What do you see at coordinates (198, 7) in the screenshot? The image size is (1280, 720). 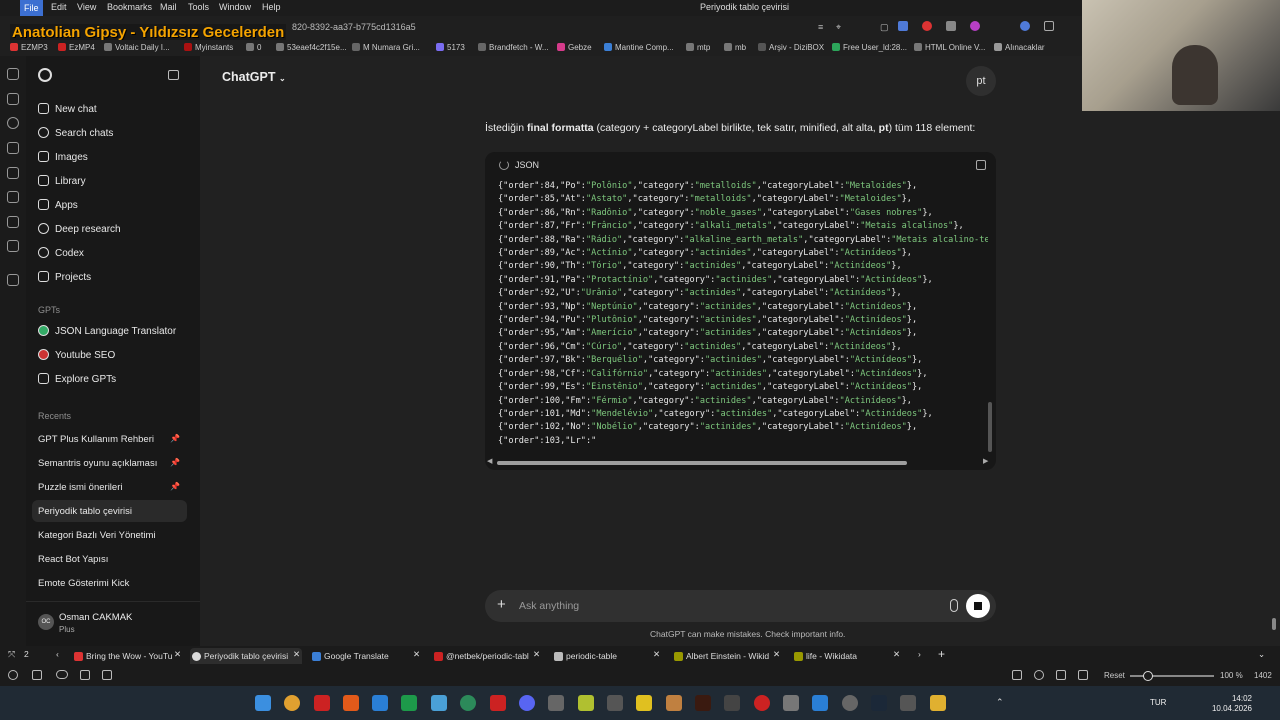 I see `menu-tools: Tools` at bounding box center [198, 7].